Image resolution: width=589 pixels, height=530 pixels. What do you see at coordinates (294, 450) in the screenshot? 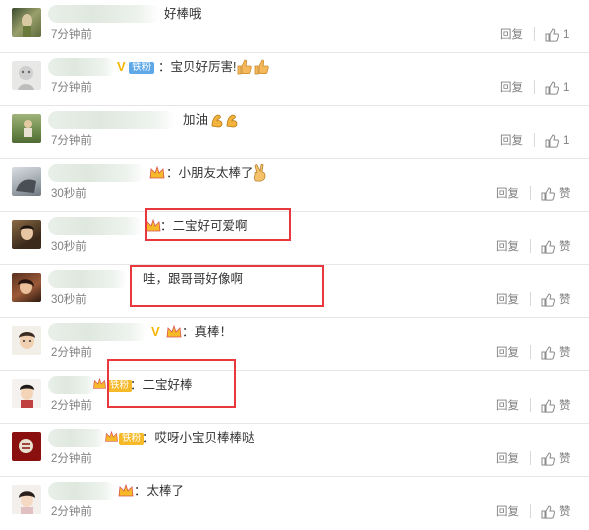
I see `comment-item: 铁粉 ：哎呀小宝贝棒棒哒 2分钟前 回复 赞` at bounding box center [294, 450].